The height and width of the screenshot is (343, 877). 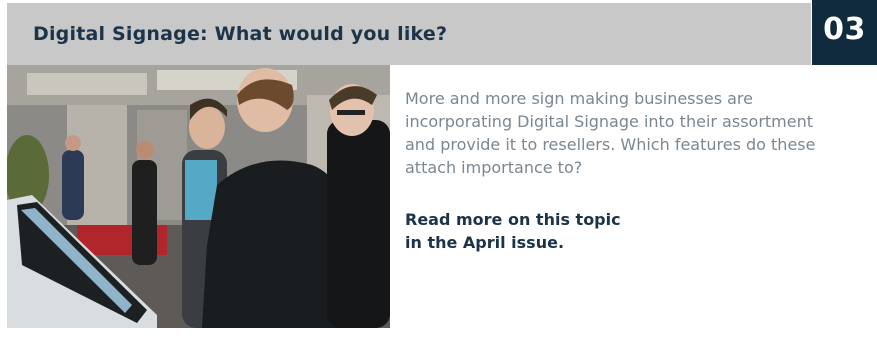 What do you see at coordinates (513, 219) in the screenshot?
I see `read-more-line-1: Read more on this topic` at bounding box center [513, 219].